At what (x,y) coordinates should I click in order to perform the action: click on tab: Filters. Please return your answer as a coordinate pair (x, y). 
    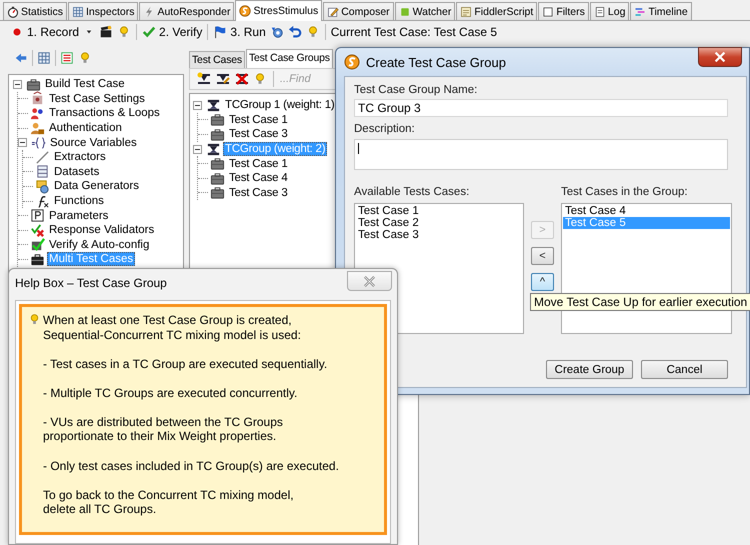
    Looking at the image, I should click on (563, 11).